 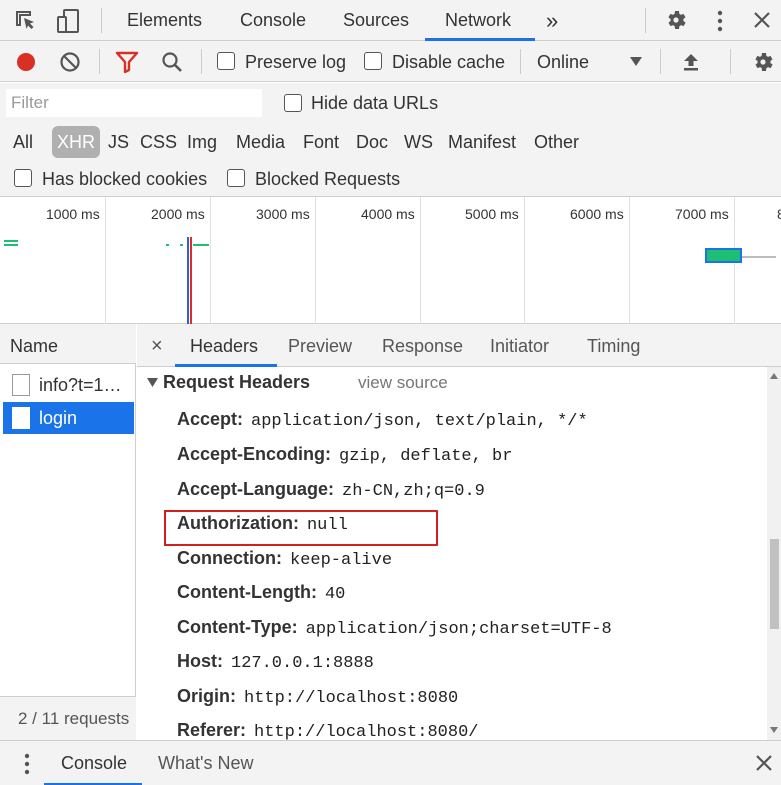 I want to click on timeline-tick-label: 6000 ms, so click(x=597, y=214).